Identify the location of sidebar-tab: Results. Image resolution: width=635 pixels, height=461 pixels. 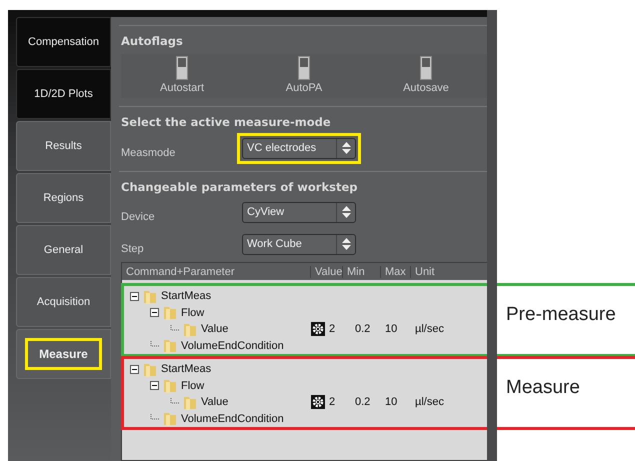
(63, 146).